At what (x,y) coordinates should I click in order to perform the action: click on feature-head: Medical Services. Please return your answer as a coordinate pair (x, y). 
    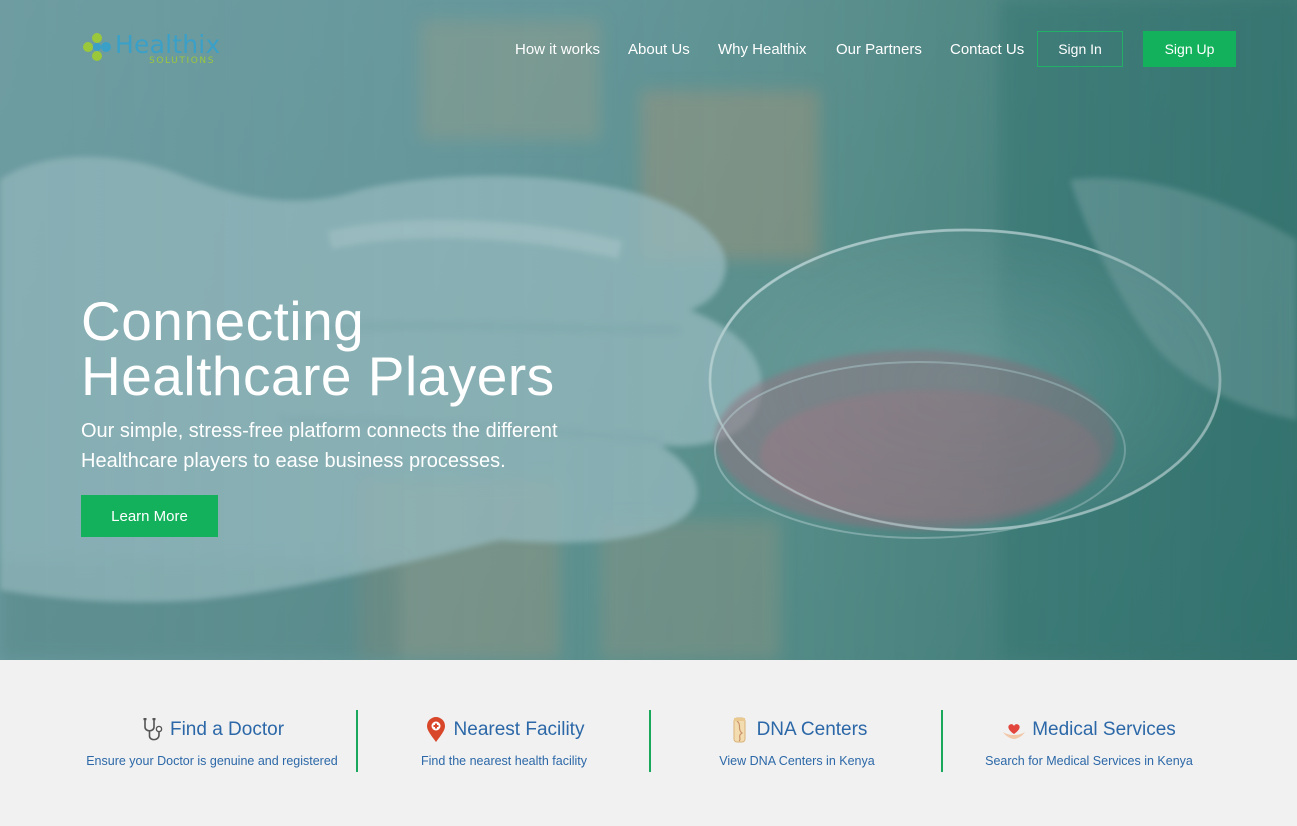
    Looking at the image, I should click on (1089, 730).